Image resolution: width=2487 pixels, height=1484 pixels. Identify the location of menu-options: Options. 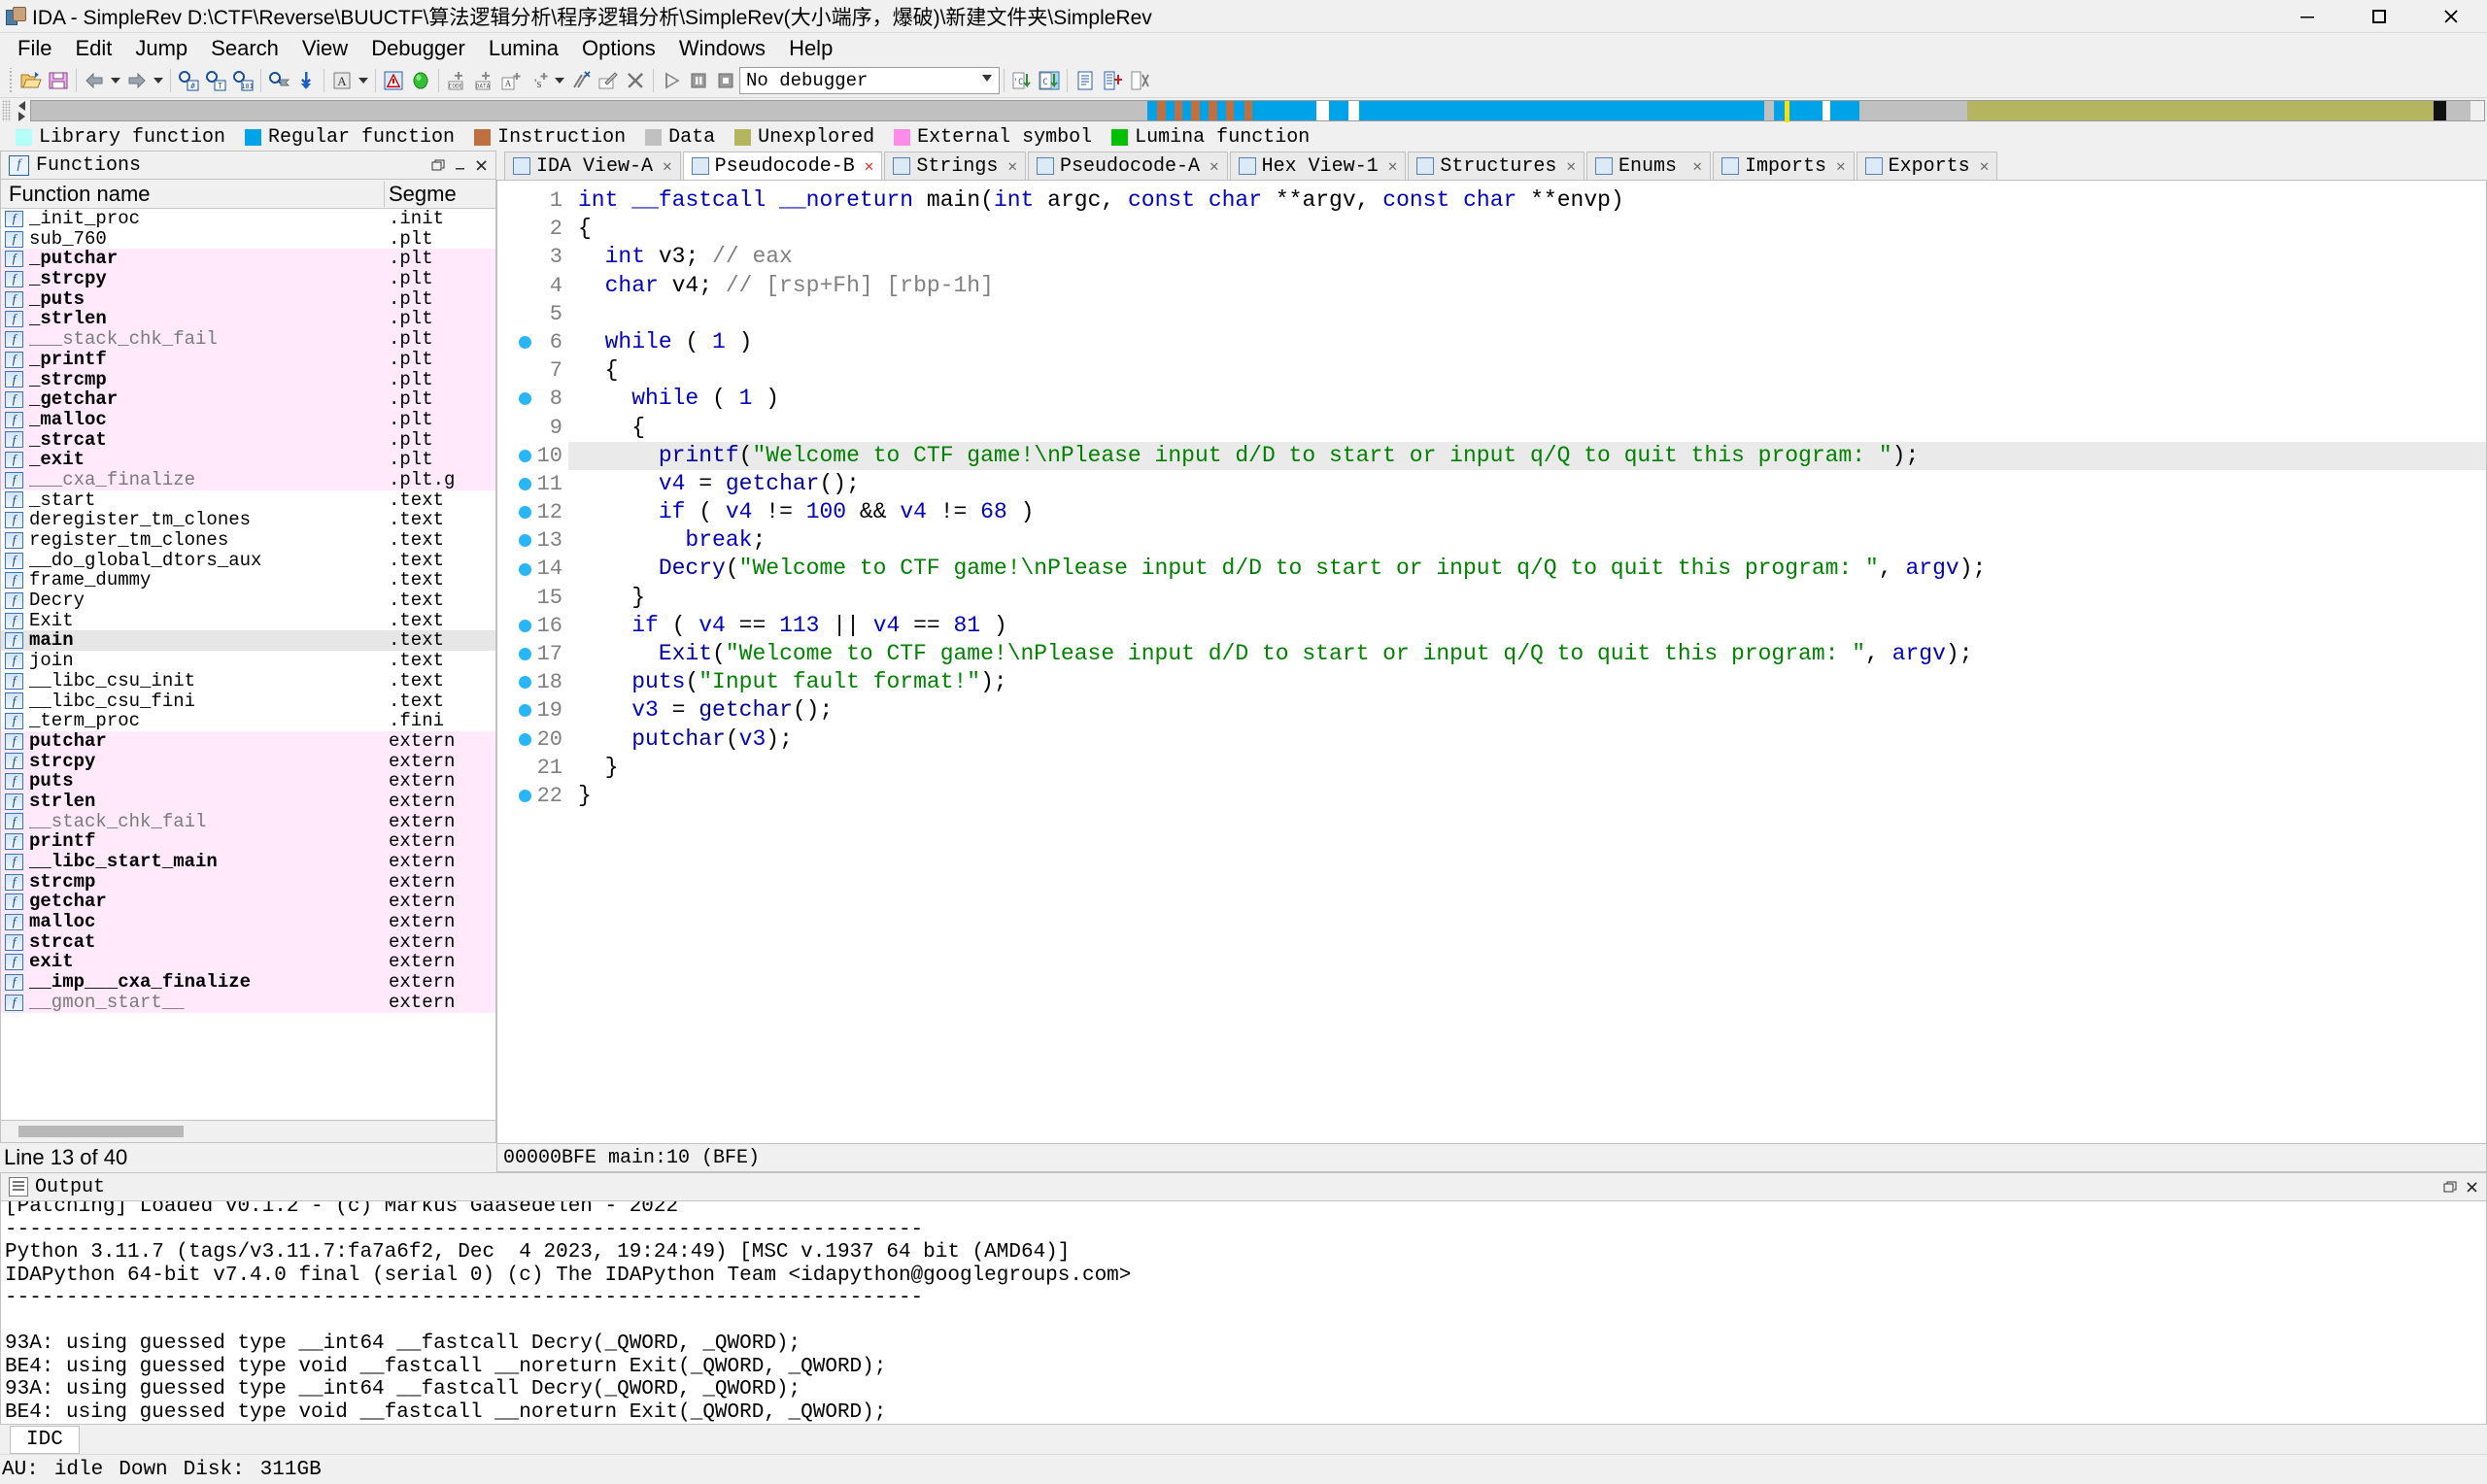
(618, 48).